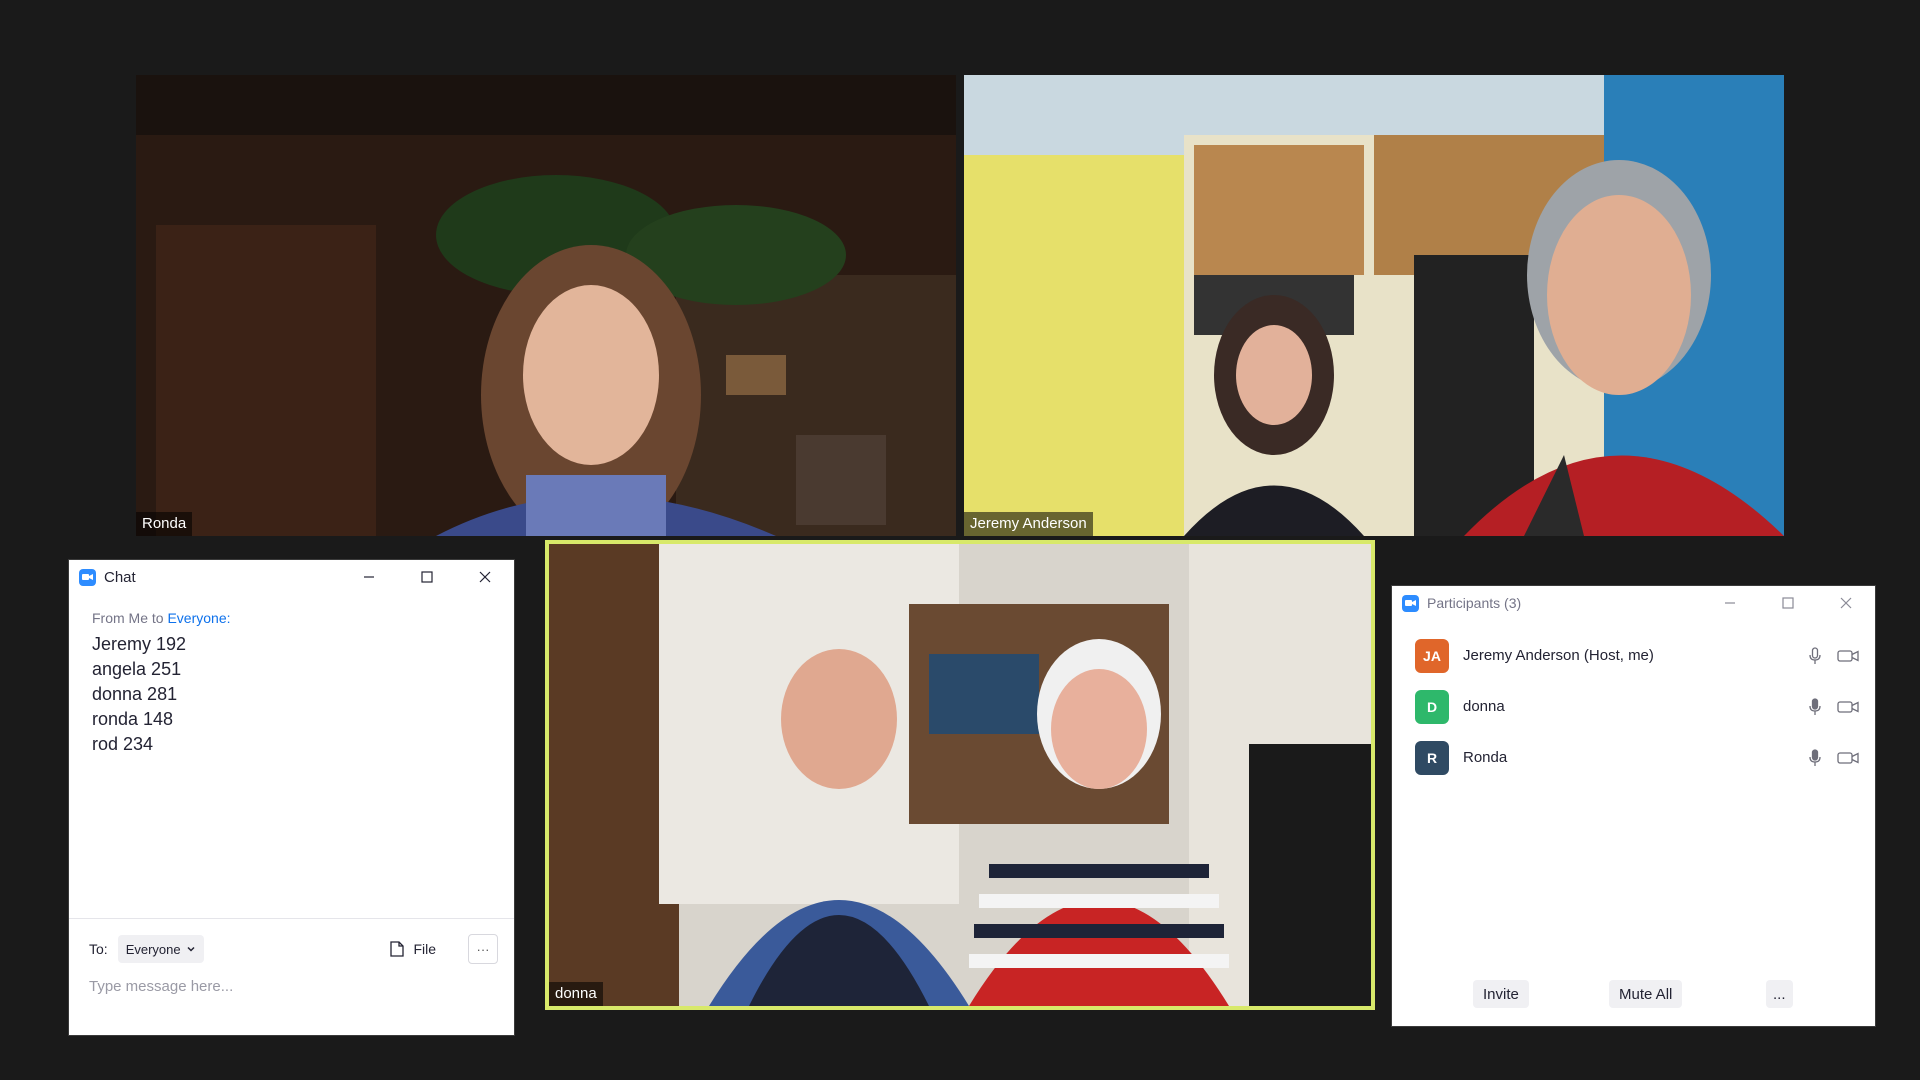  Describe the element at coordinates (1633, 757) in the screenshot. I see `participant-row: R Ronda` at that location.